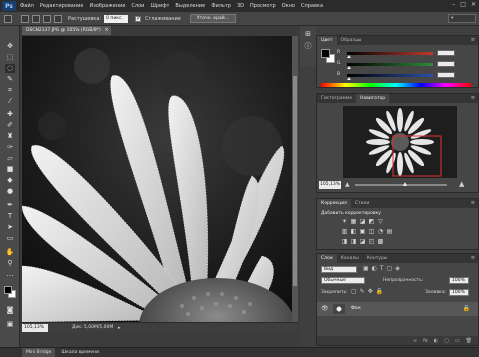  What do you see at coordinates (327, 40) in the screenshot?
I see `tab-color: Цвет` at bounding box center [327, 40].